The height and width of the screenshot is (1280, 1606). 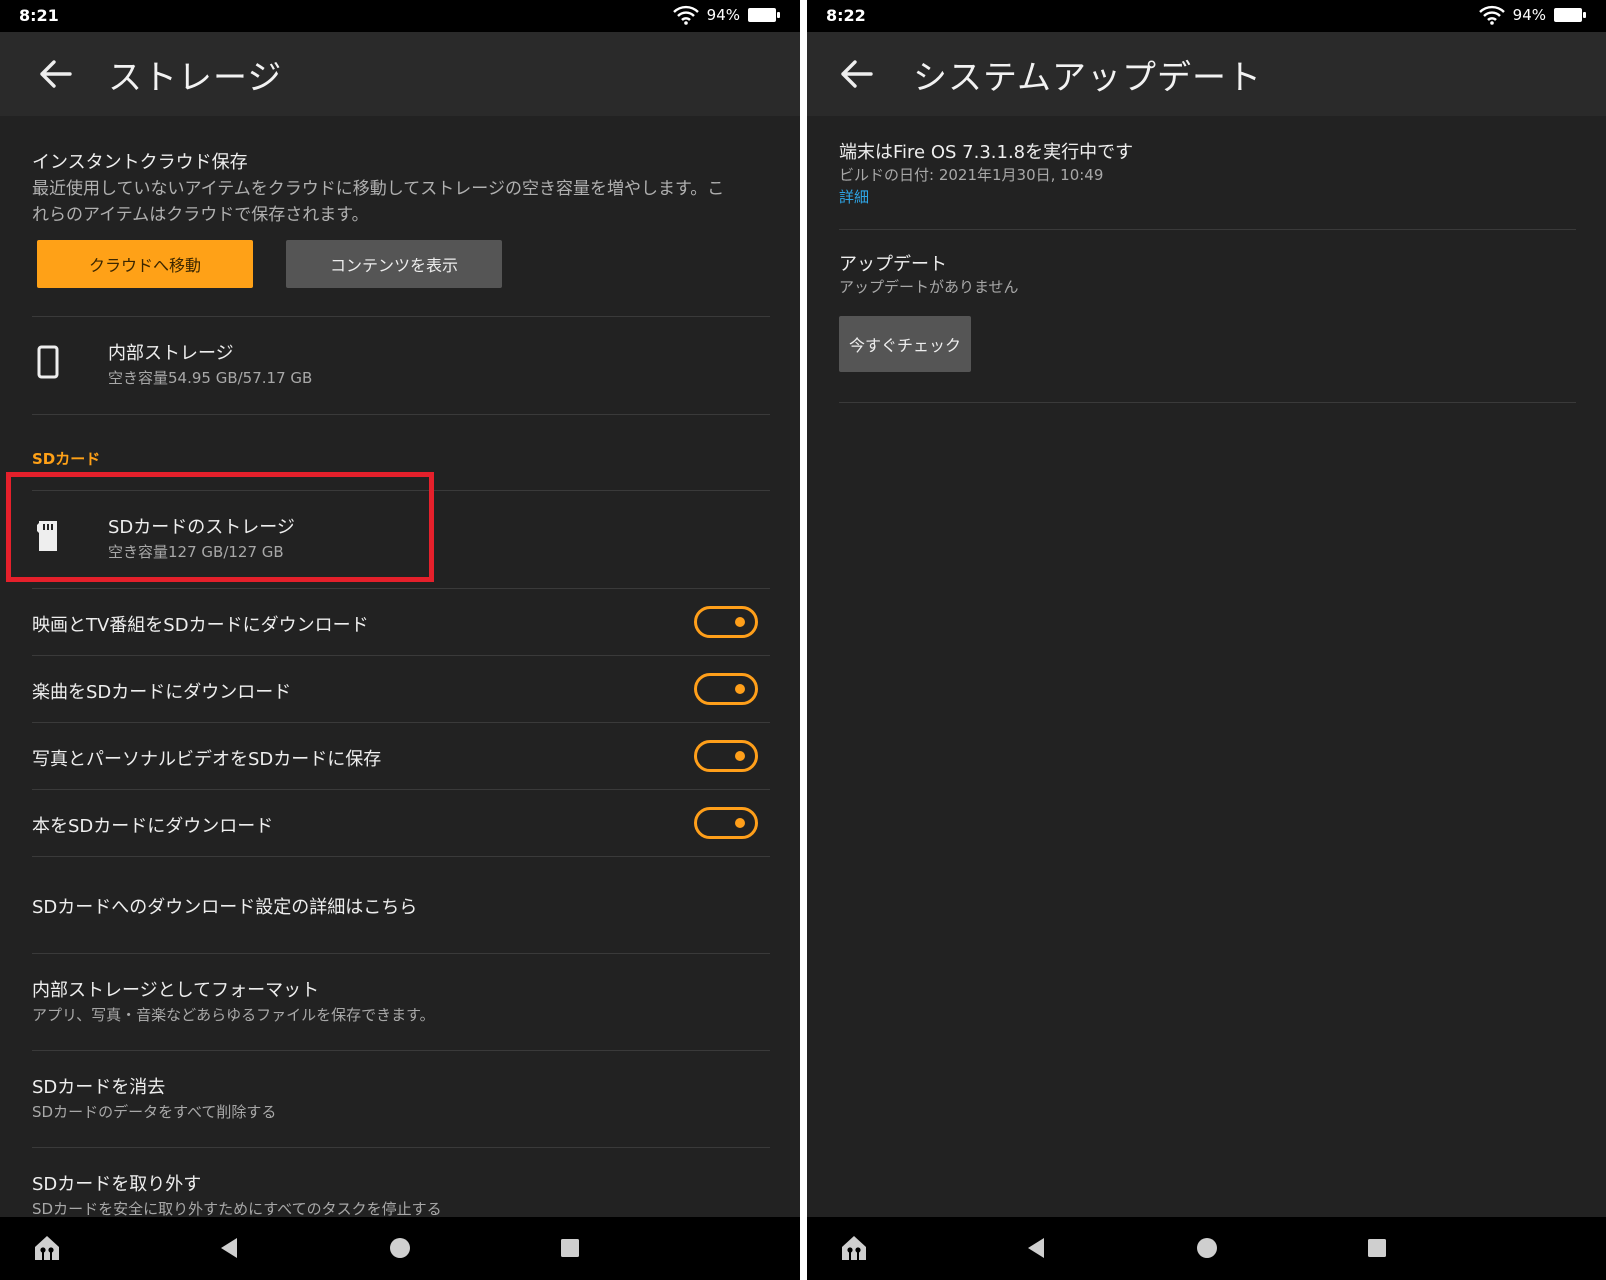 What do you see at coordinates (854, 196) in the screenshot?
I see `os-details-link: 詳細` at bounding box center [854, 196].